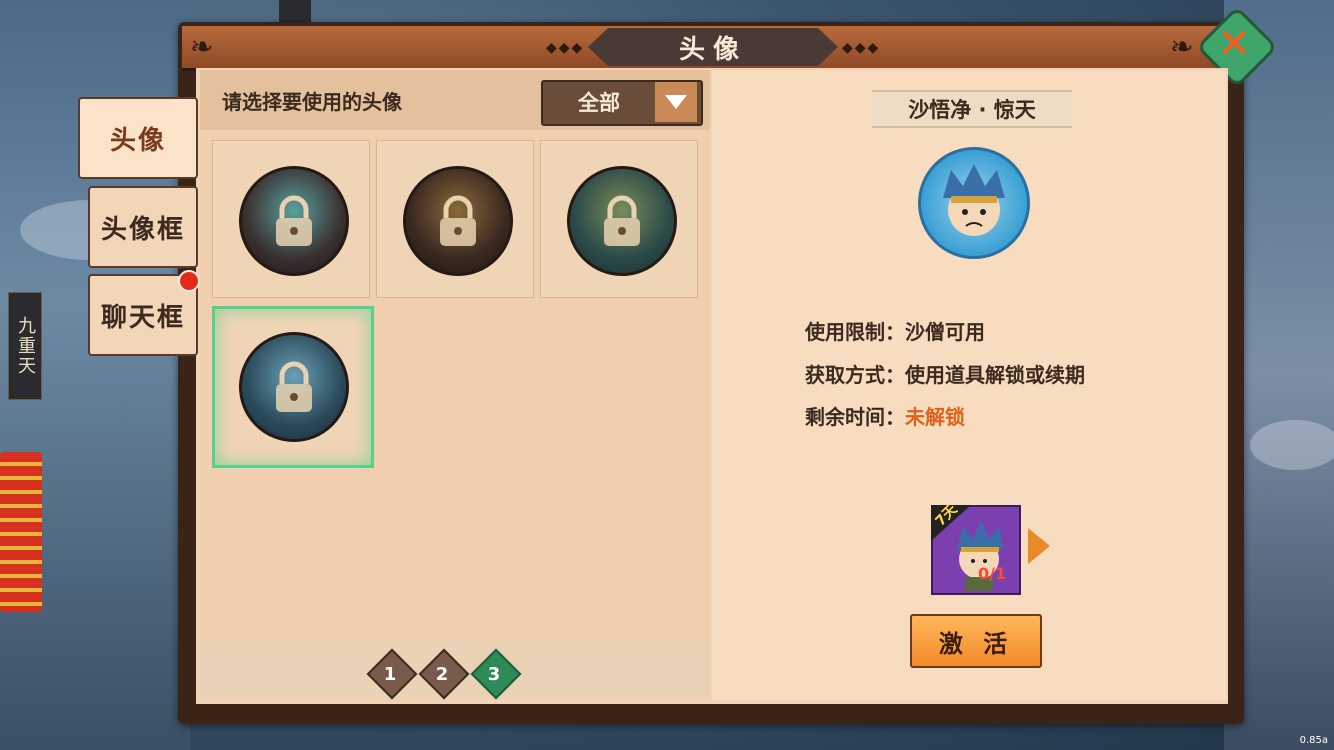 The image size is (1334, 750). I want to click on filter-value: 全部, so click(599, 102).